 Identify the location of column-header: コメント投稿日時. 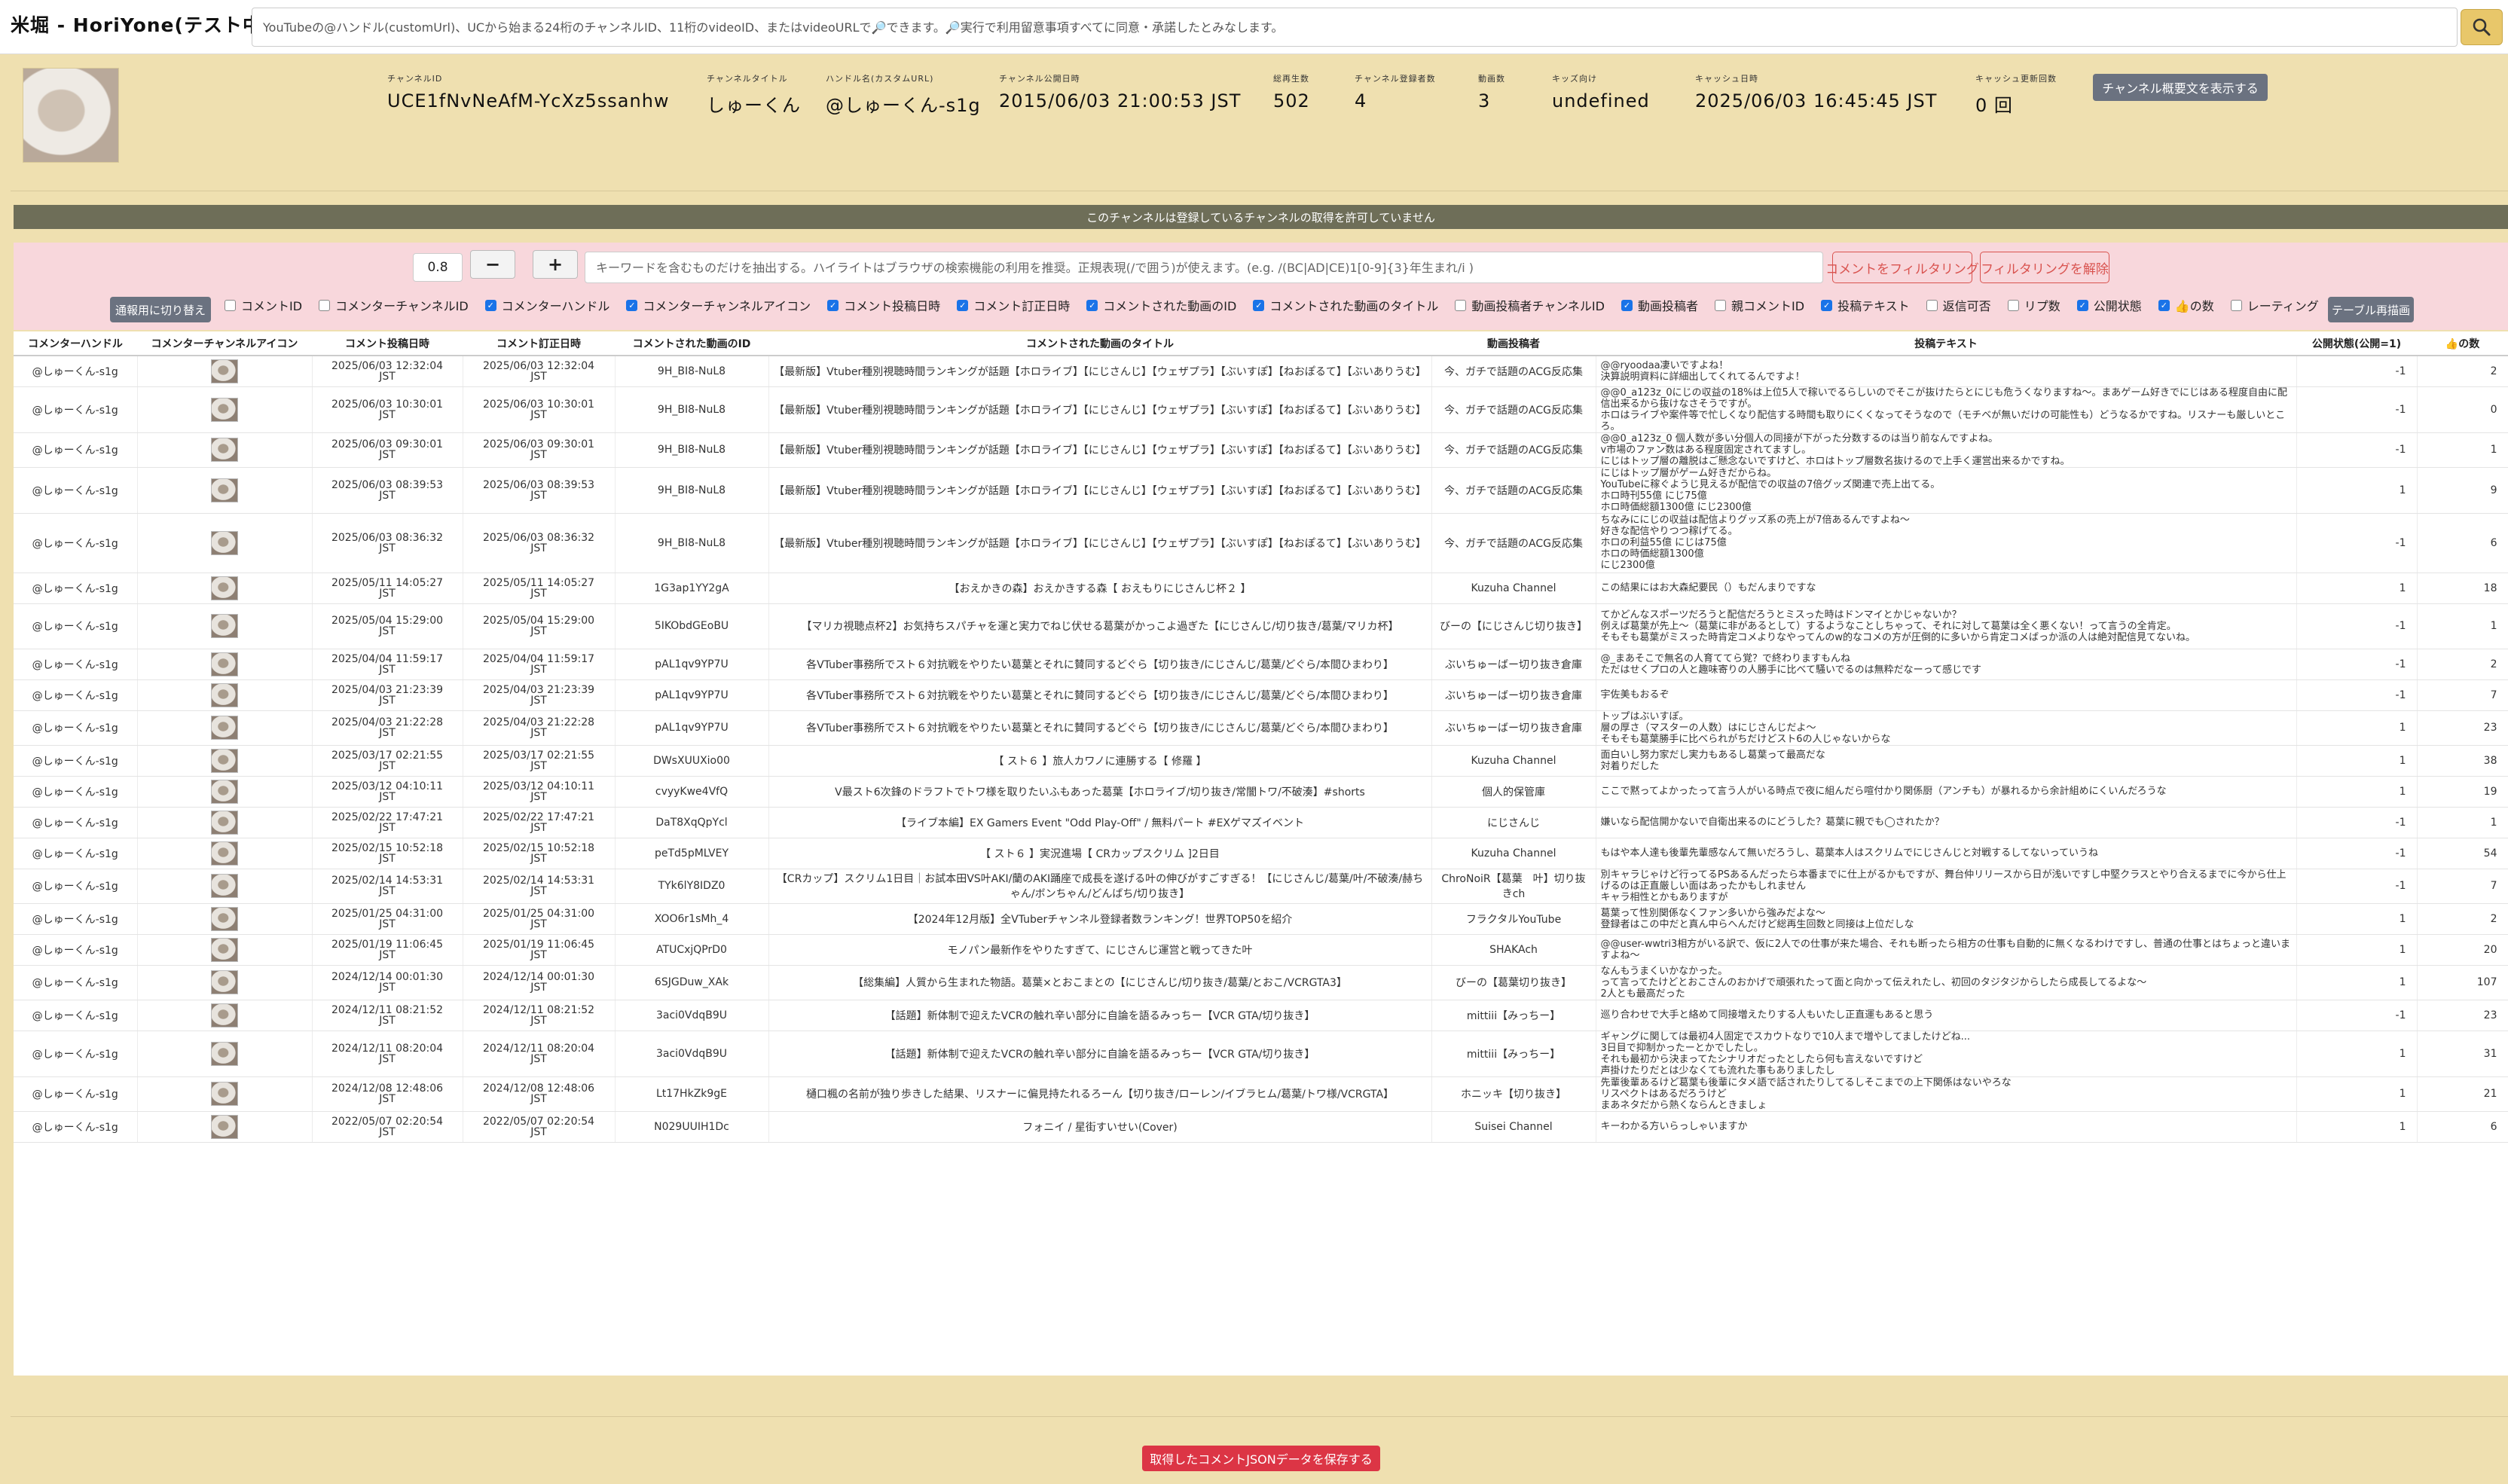
(387, 343).